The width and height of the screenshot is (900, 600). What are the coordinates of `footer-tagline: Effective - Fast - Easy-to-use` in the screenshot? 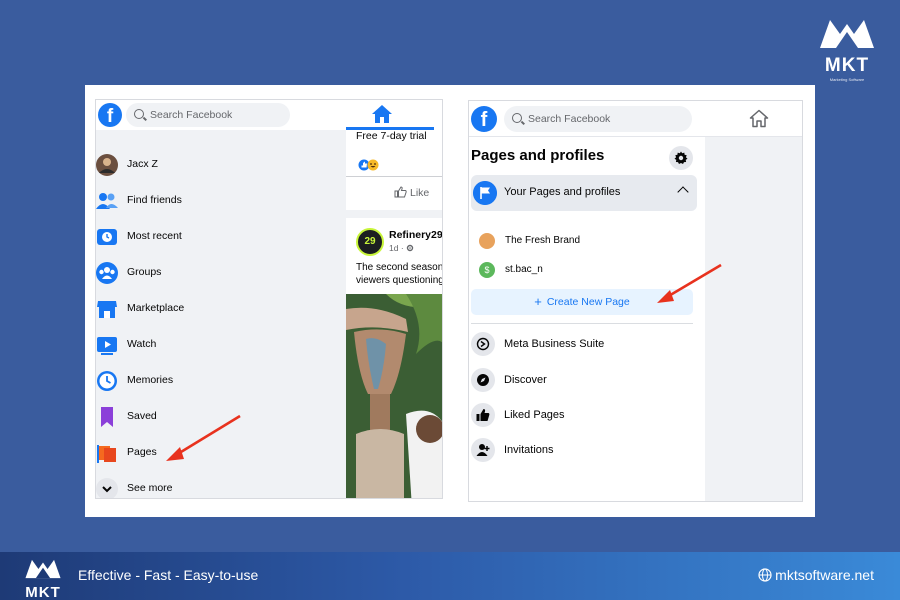 It's located at (168, 575).